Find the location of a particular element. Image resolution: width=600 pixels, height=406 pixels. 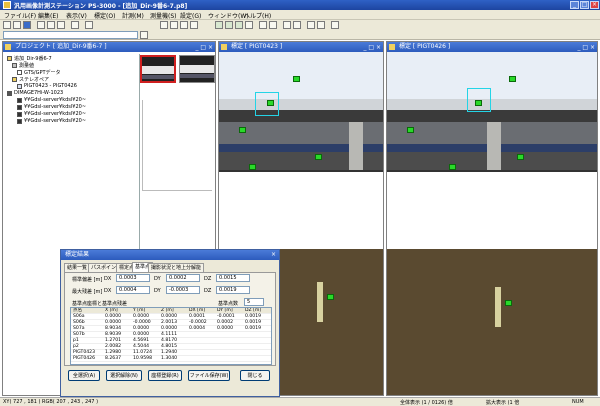

maximize-button: □ is located at coordinates (584, 5).